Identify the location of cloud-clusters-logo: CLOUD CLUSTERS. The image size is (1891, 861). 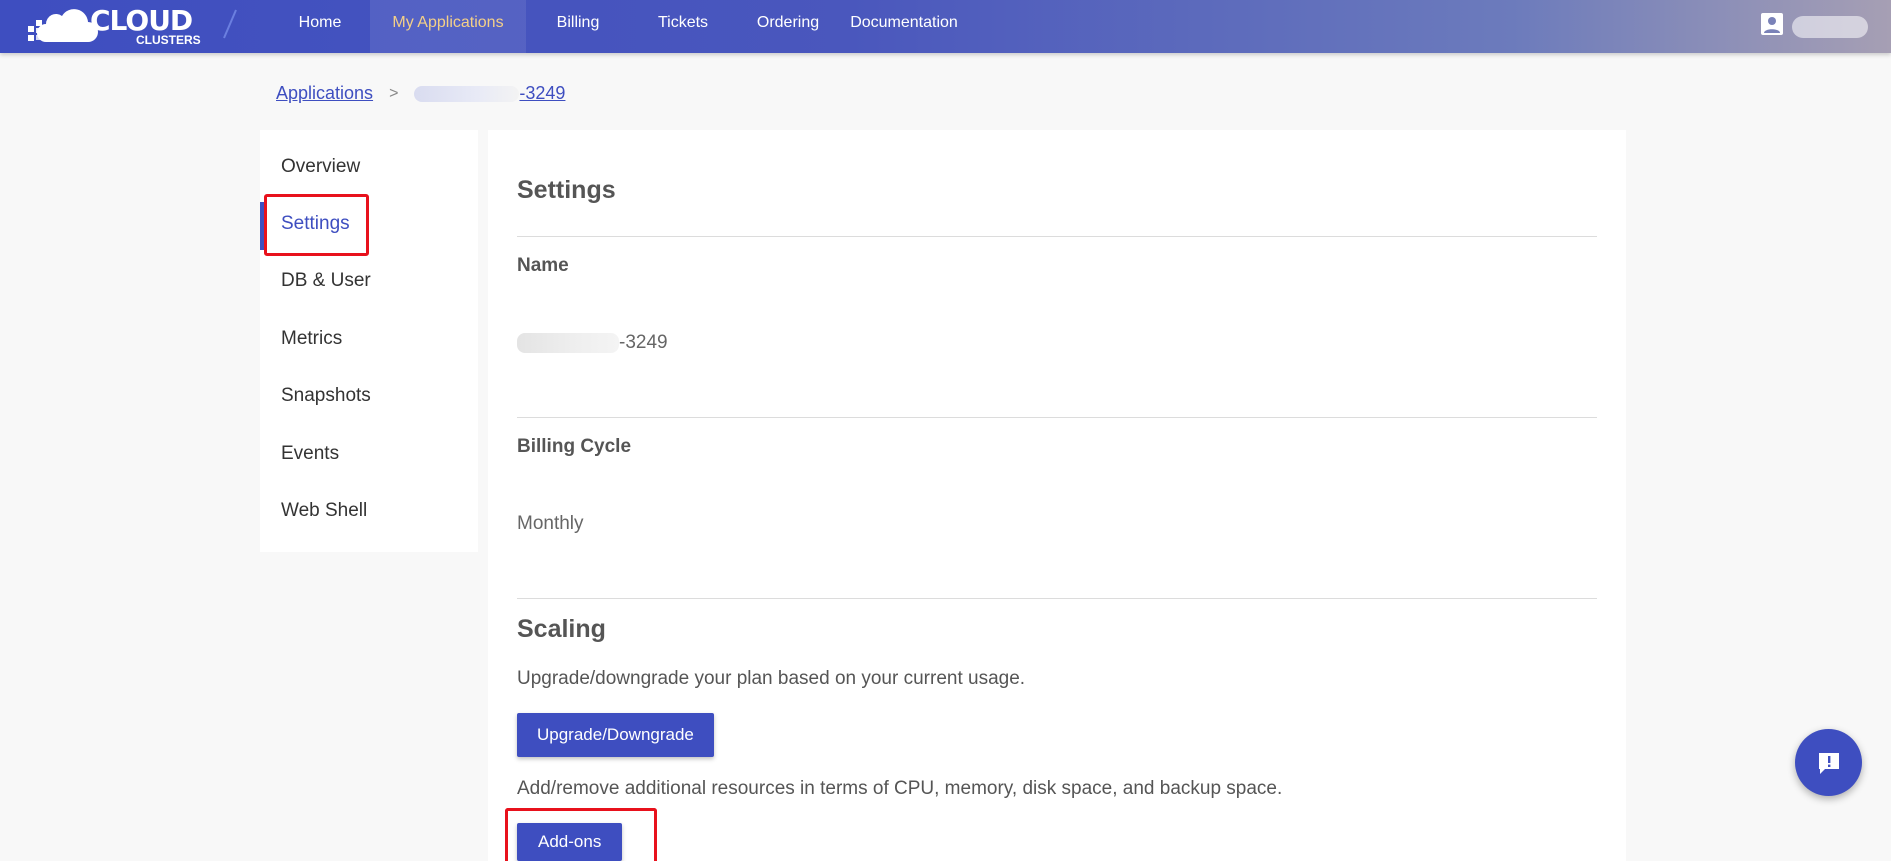
(113, 25).